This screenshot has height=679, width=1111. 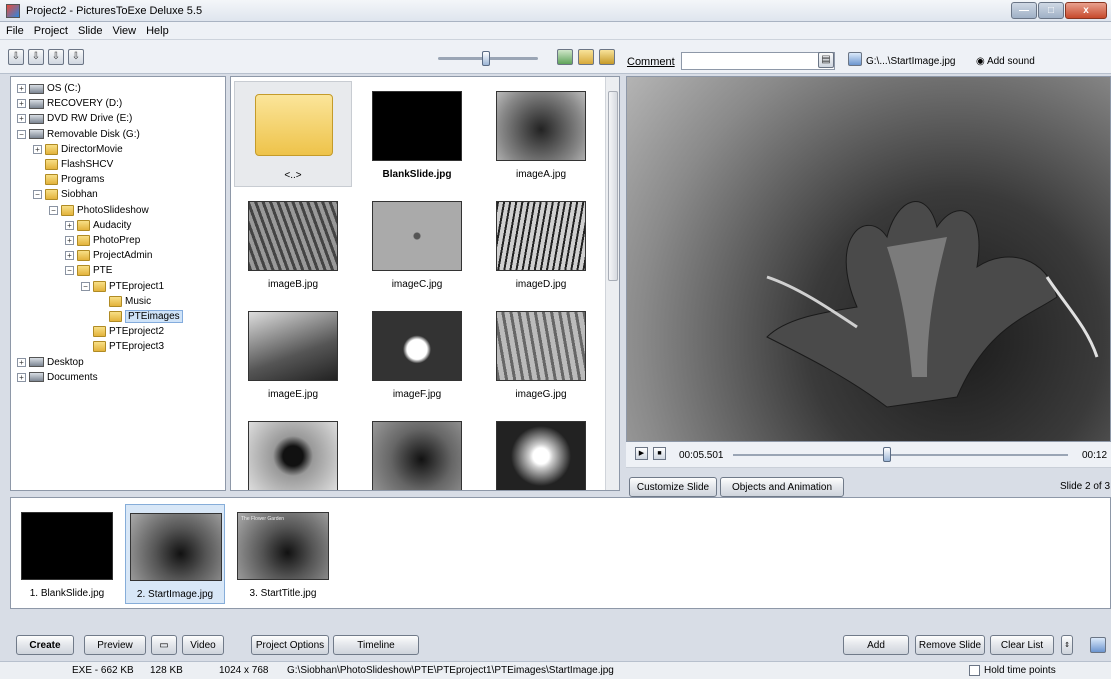 What do you see at coordinates (78, 134) in the screenshot?
I see `tree-item: − Removable Disk (G:)` at bounding box center [78, 134].